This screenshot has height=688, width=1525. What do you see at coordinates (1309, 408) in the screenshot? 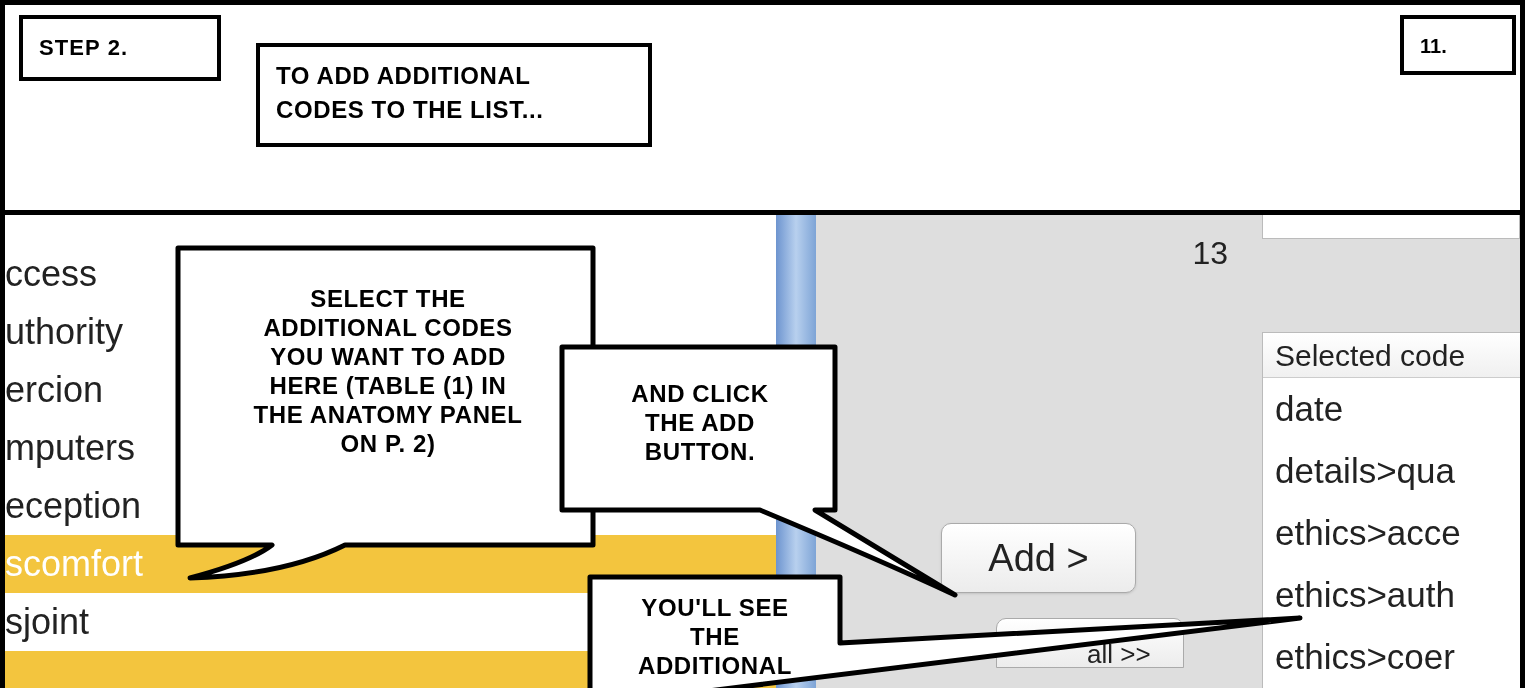
I see `table-cell-text: date` at bounding box center [1309, 408].